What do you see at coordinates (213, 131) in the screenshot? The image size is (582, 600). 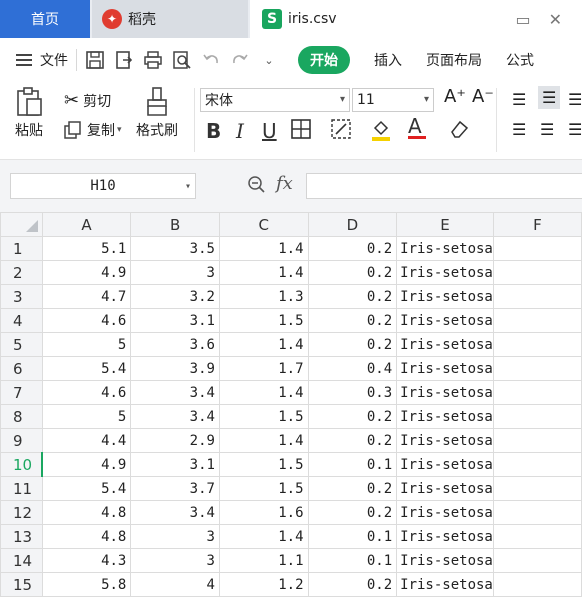 I see `bold-icon: B` at bounding box center [213, 131].